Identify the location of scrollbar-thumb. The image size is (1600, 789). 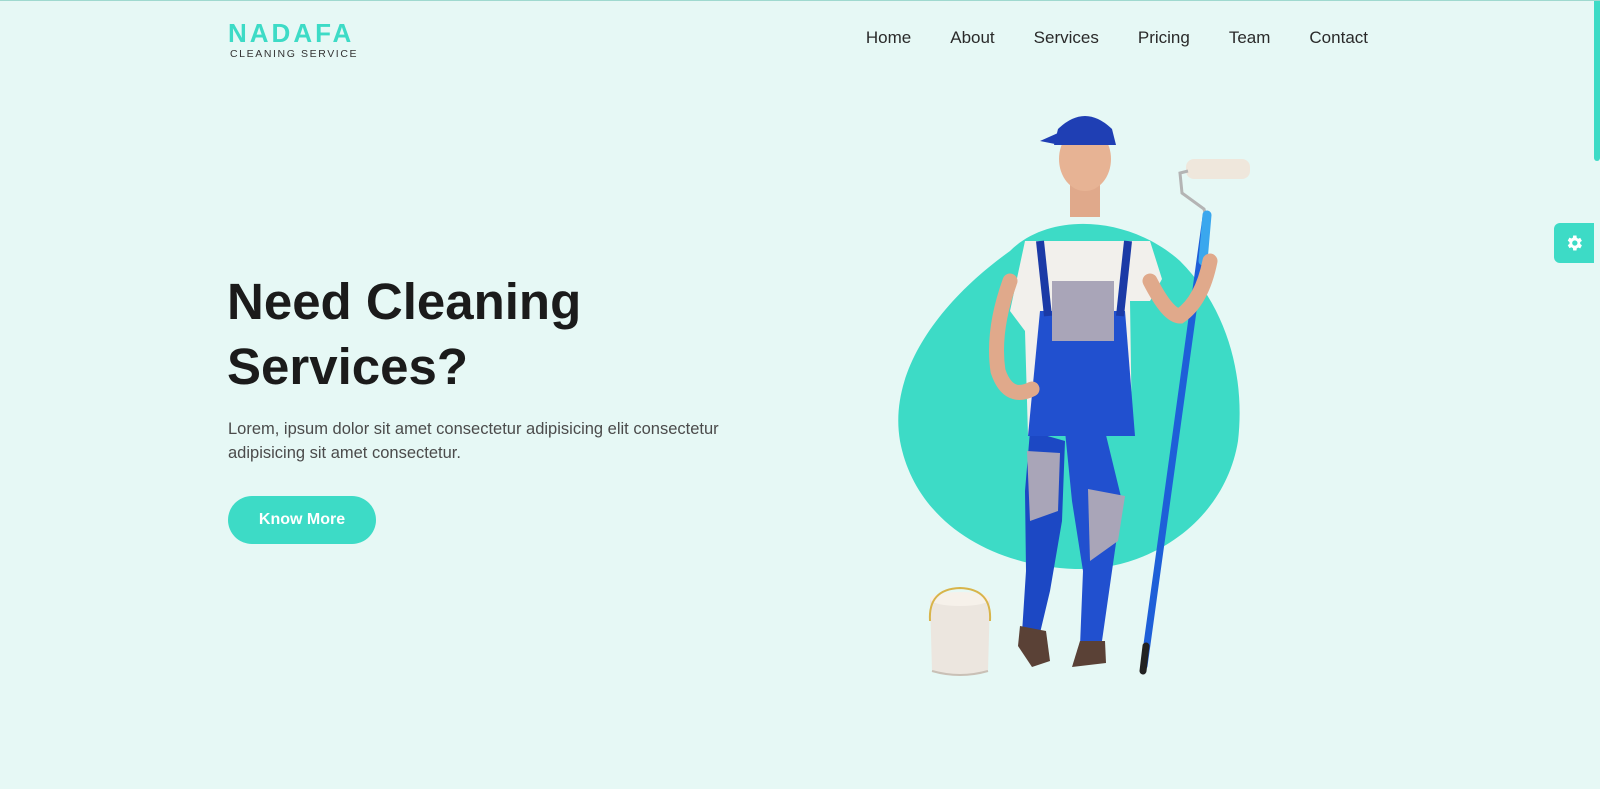
(1597, 81).